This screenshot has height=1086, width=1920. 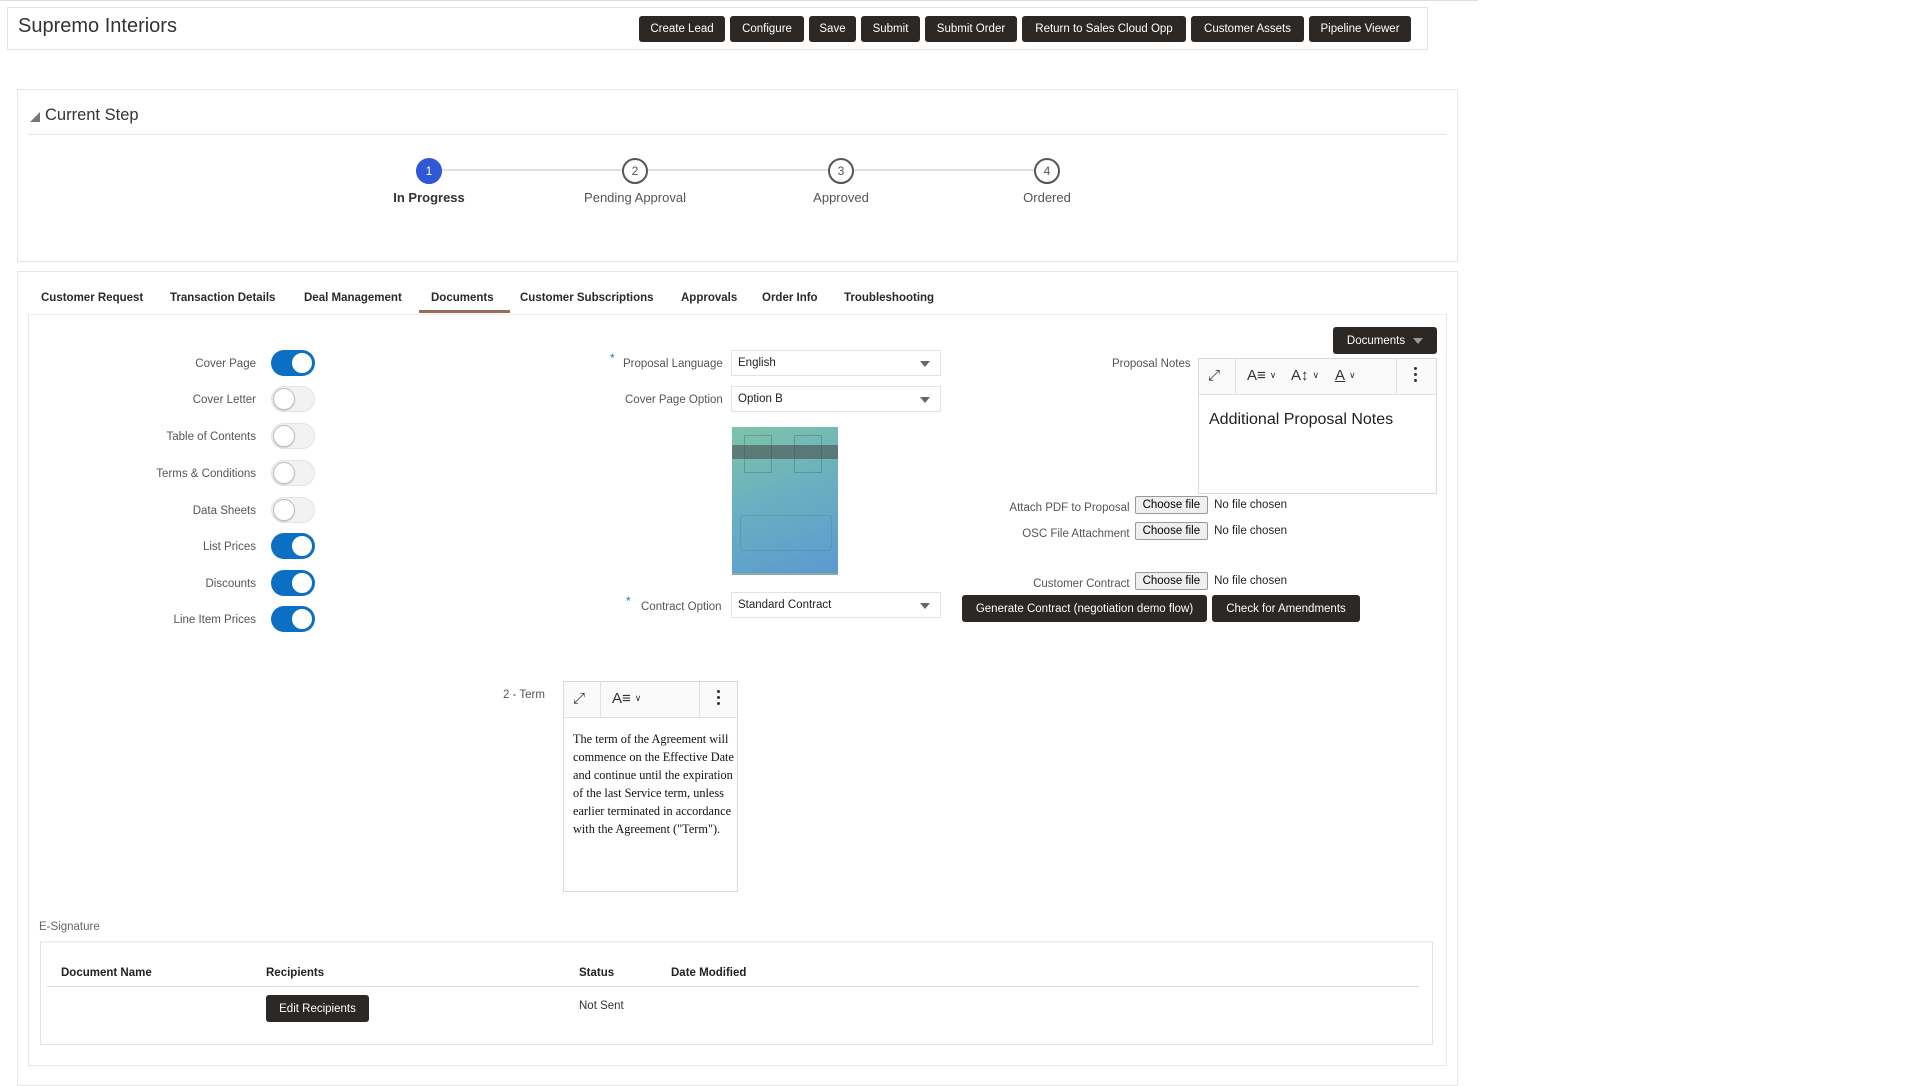 I want to click on step-4-label: Ordered, so click(x=1047, y=197).